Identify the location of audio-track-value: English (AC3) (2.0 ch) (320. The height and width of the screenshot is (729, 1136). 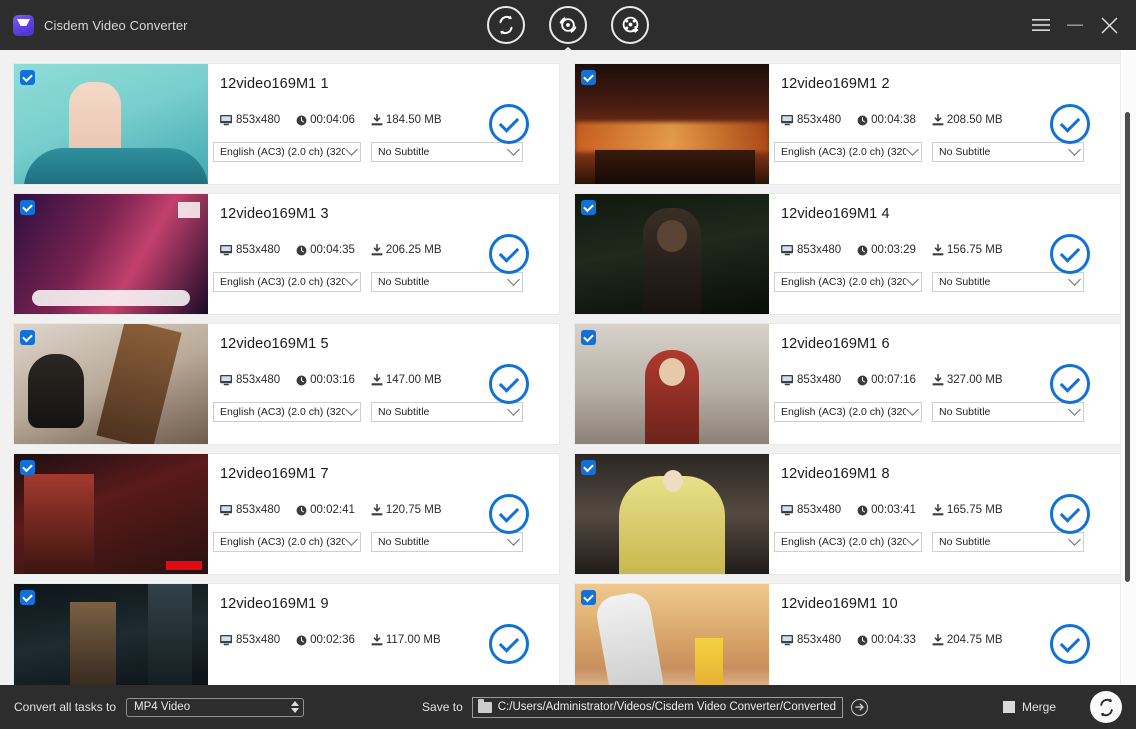
(843, 542).